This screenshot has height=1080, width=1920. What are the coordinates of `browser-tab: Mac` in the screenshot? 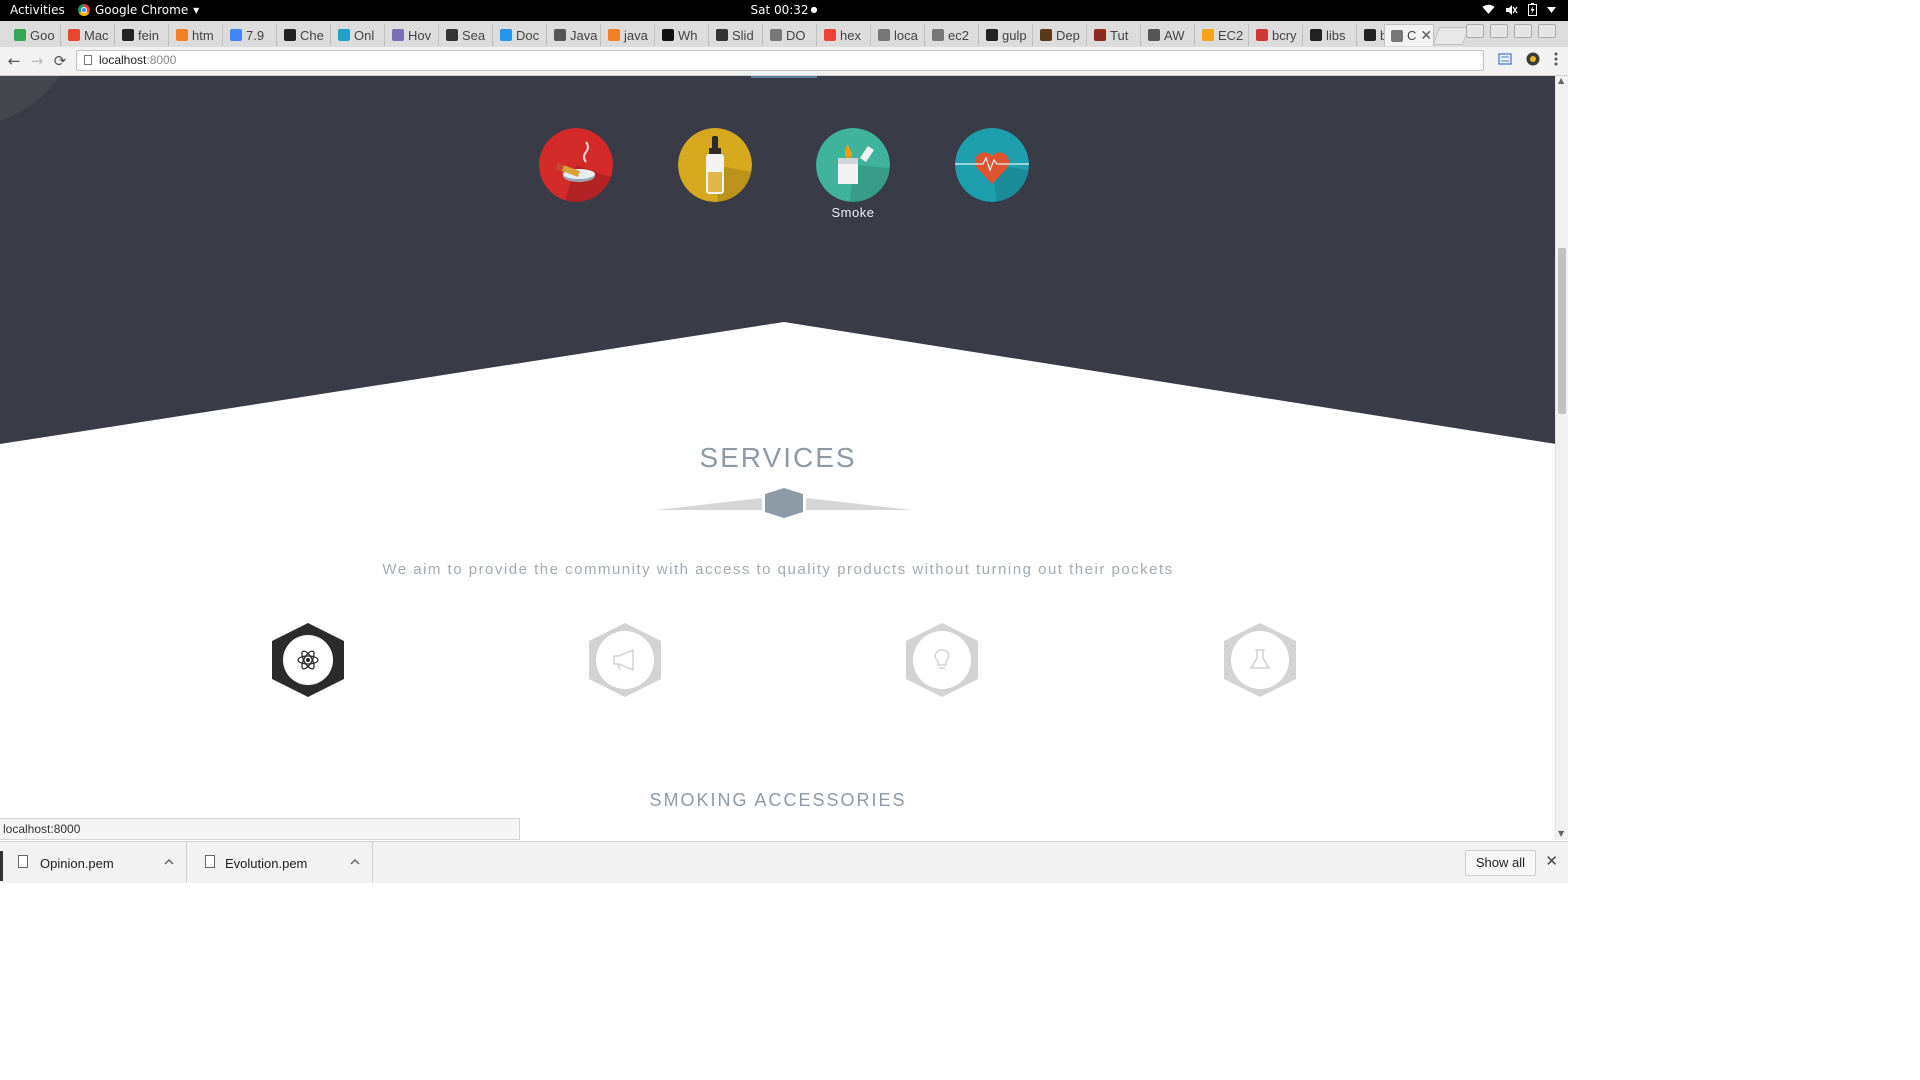 It's located at (88, 35).